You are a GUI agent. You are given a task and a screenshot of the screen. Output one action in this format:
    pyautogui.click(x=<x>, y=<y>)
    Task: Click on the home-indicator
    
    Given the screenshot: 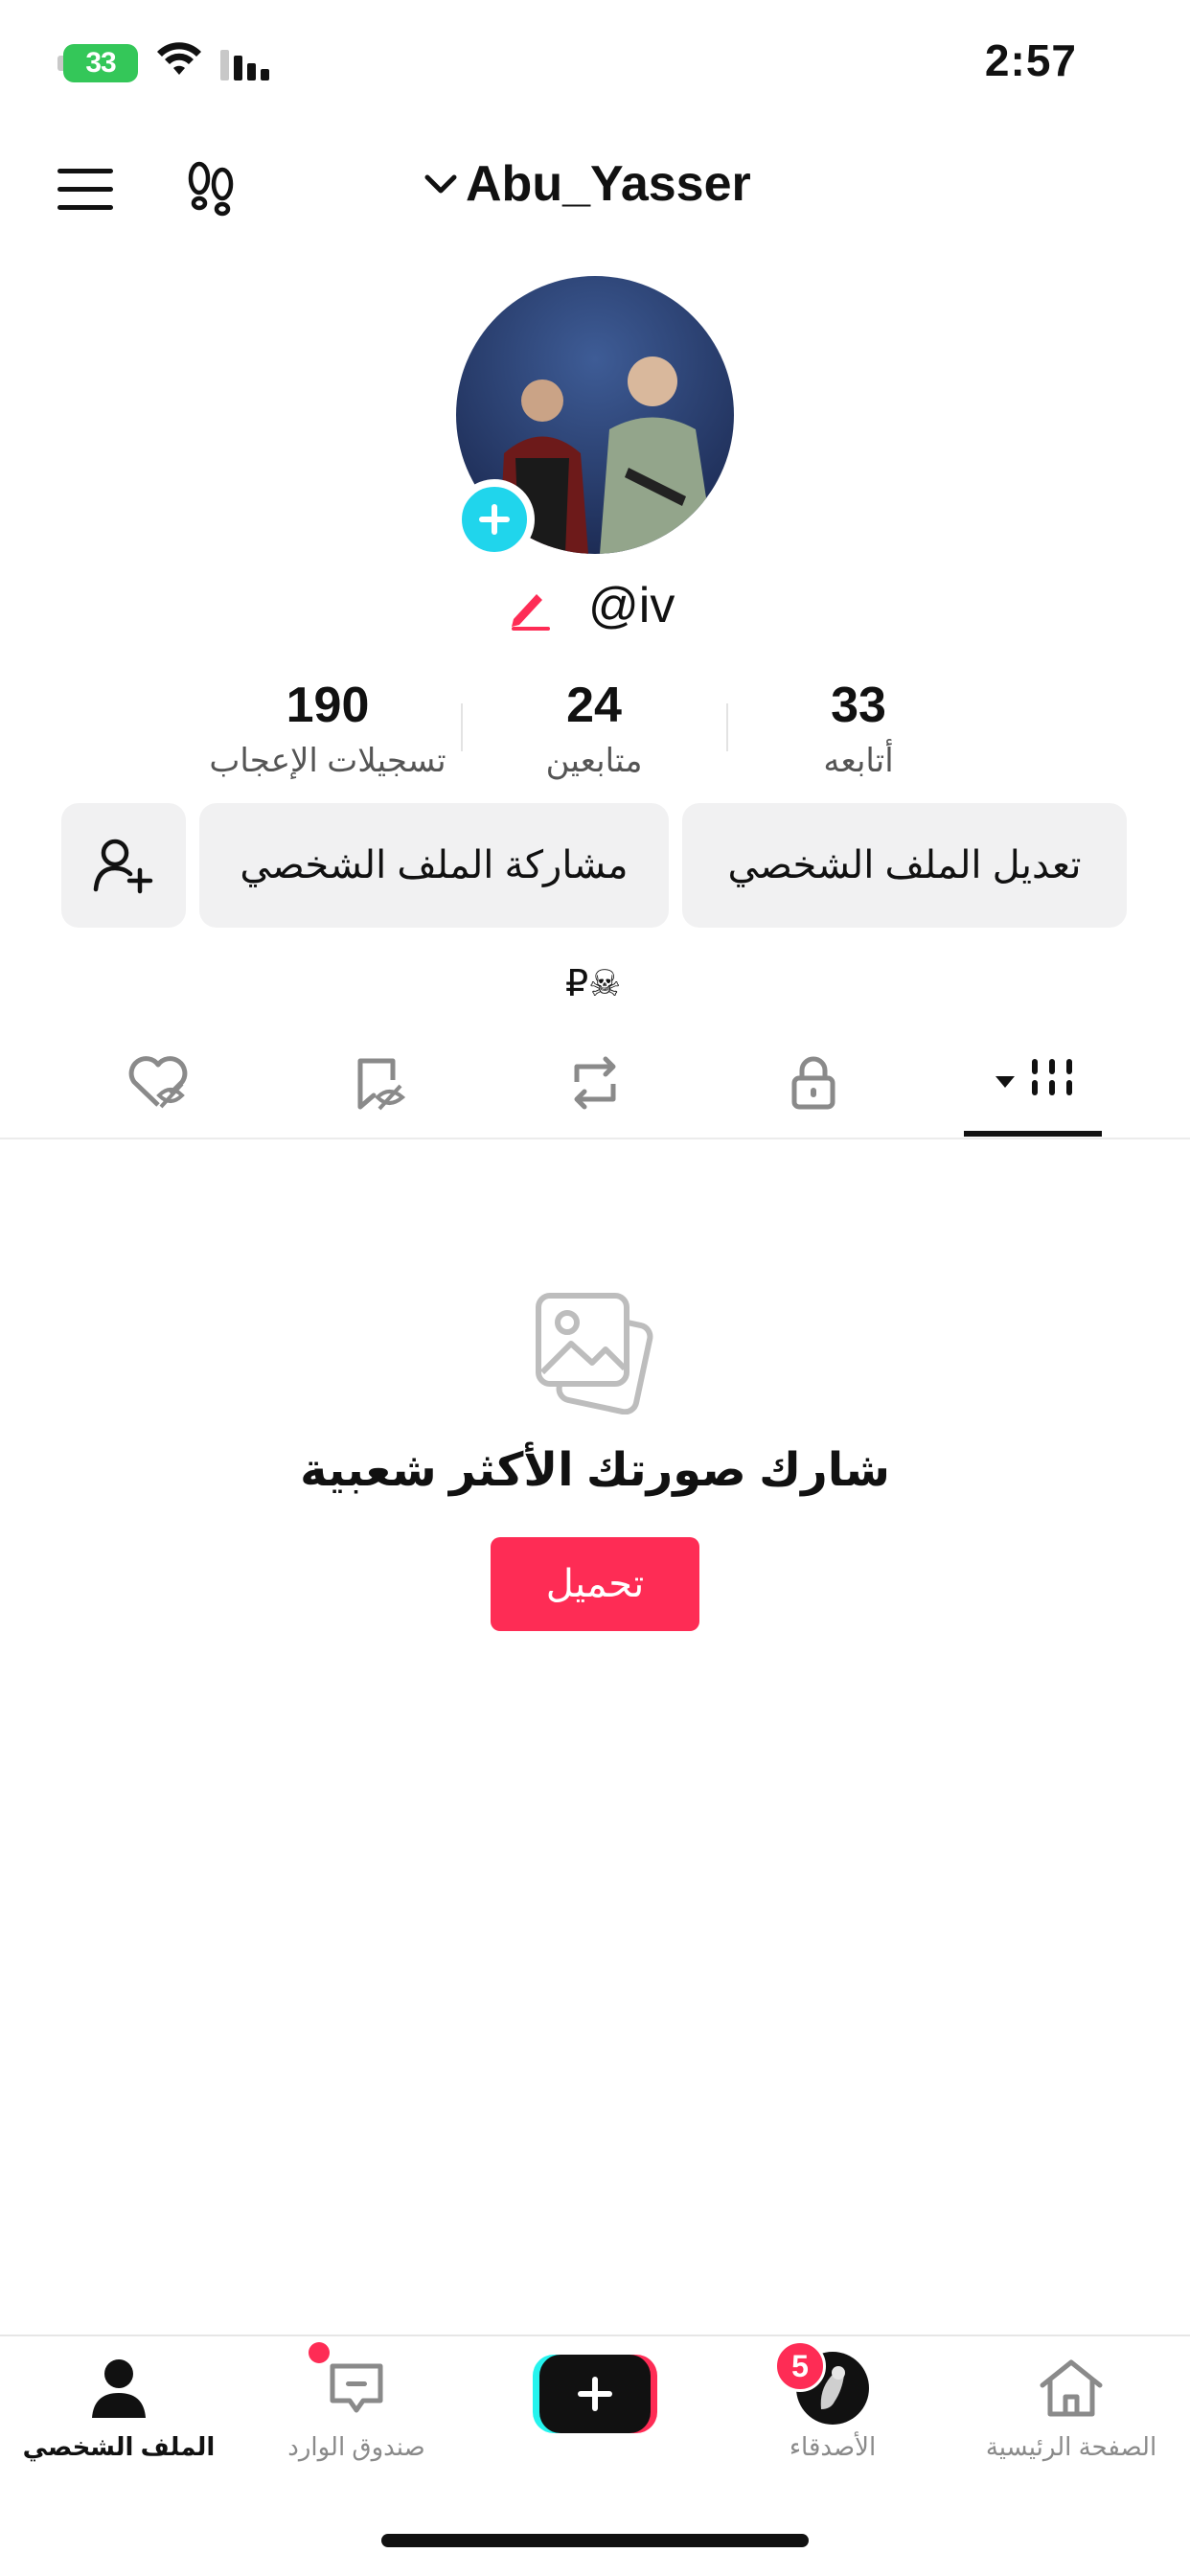 What is the action you would take?
    pyautogui.click(x=595, y=2540)
    